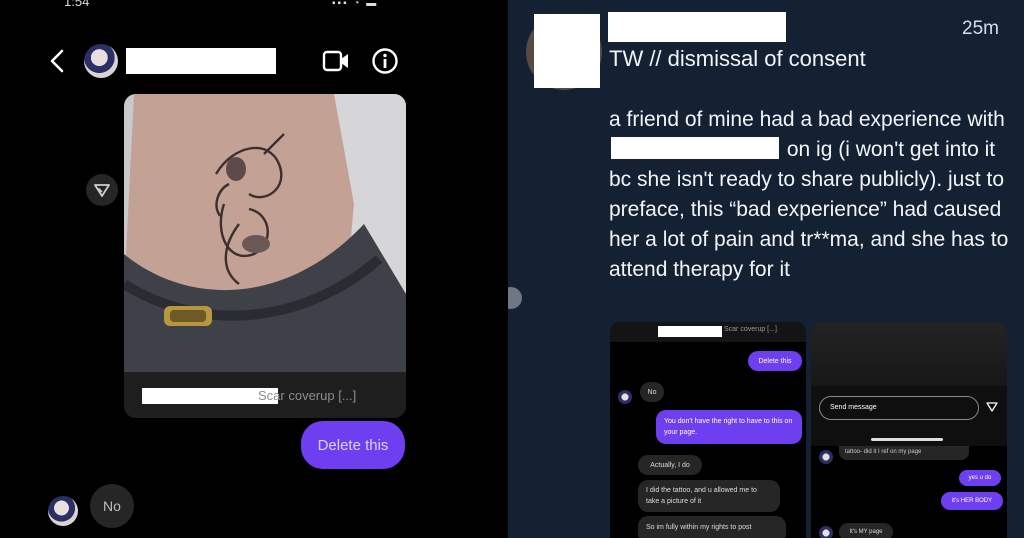  I want to click on embedded-send-message-field: Send message, so click(899, 408).